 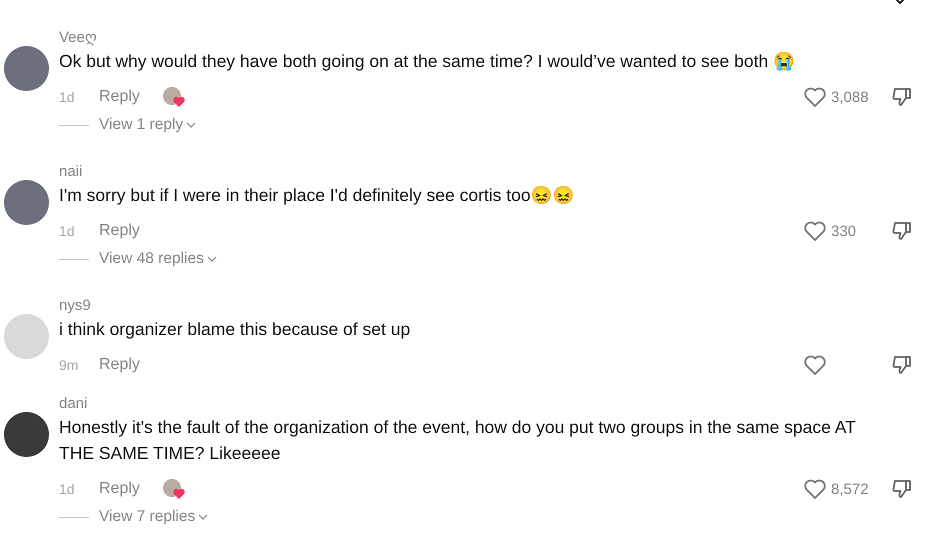 I want to click on view-replies-link: View 7 replies, so click(x=153, y=517).